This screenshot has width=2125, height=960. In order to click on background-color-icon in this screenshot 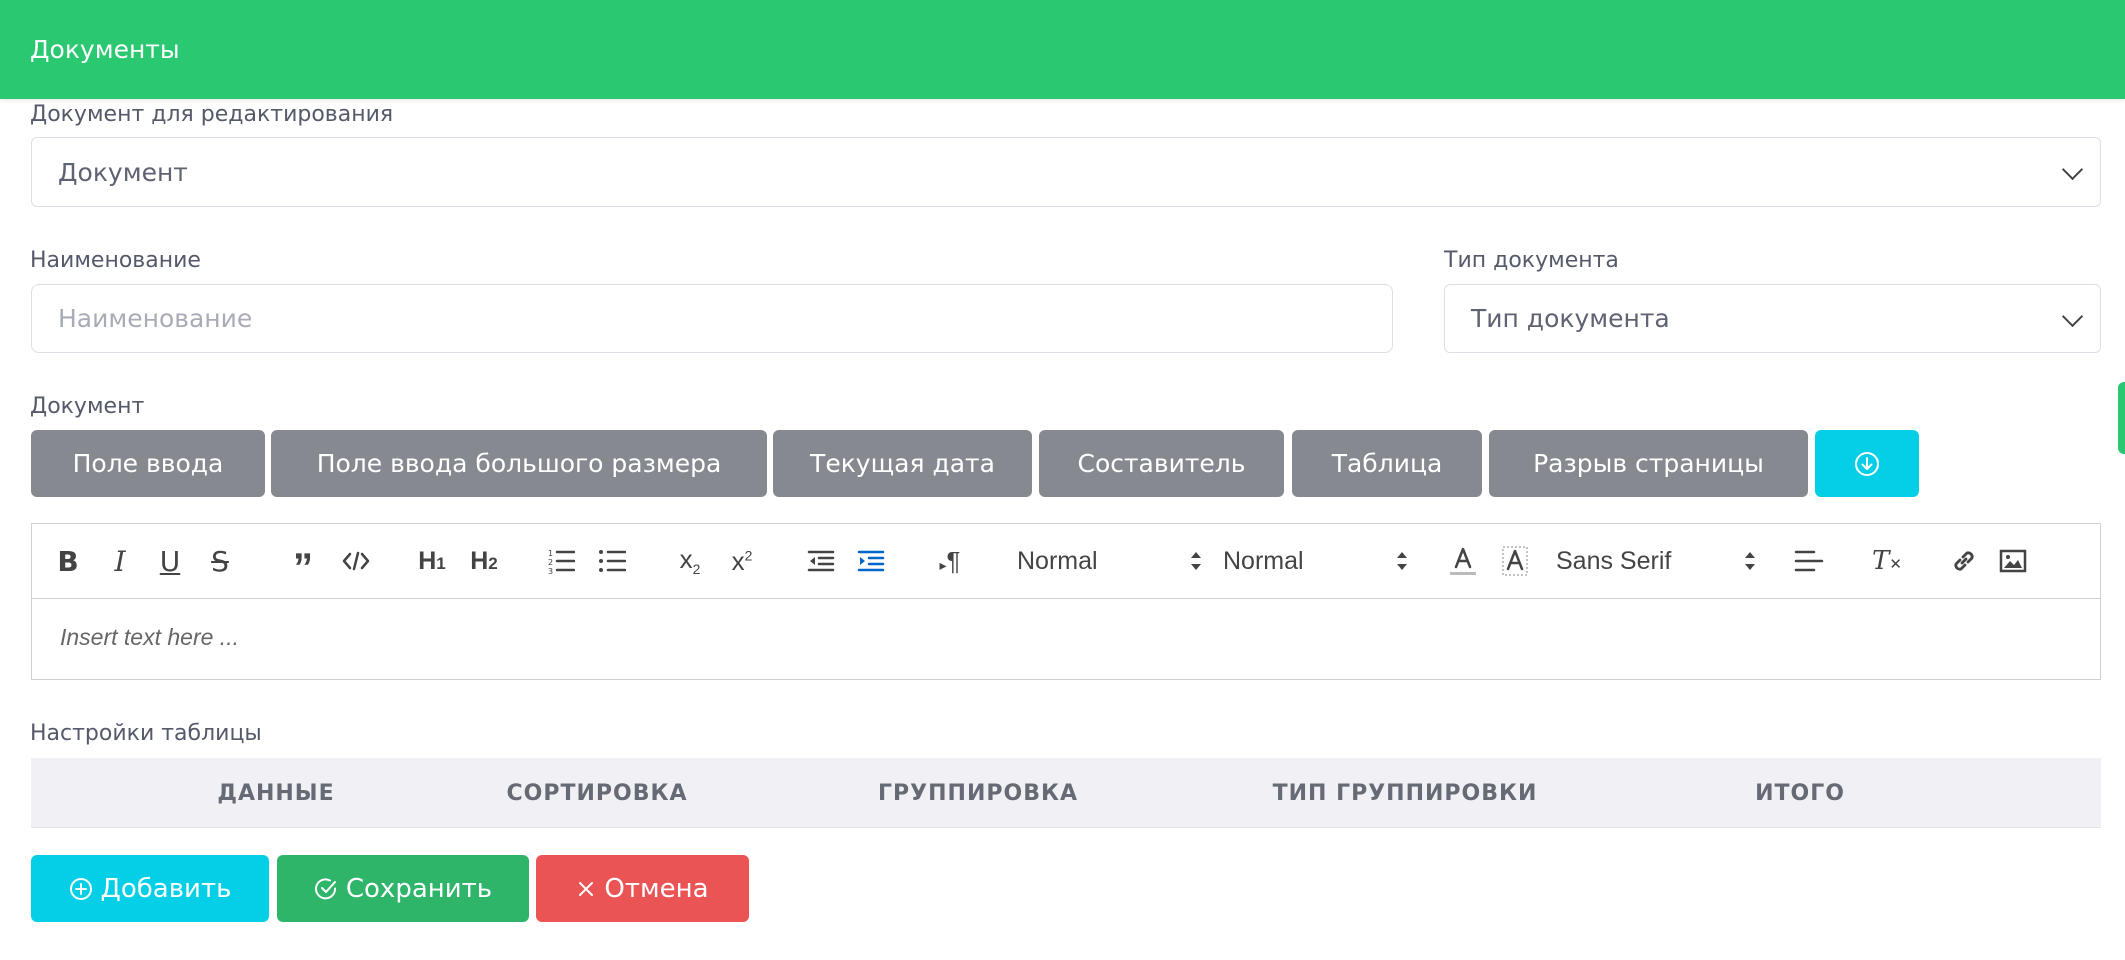, I will do `click(1515, 561)`.